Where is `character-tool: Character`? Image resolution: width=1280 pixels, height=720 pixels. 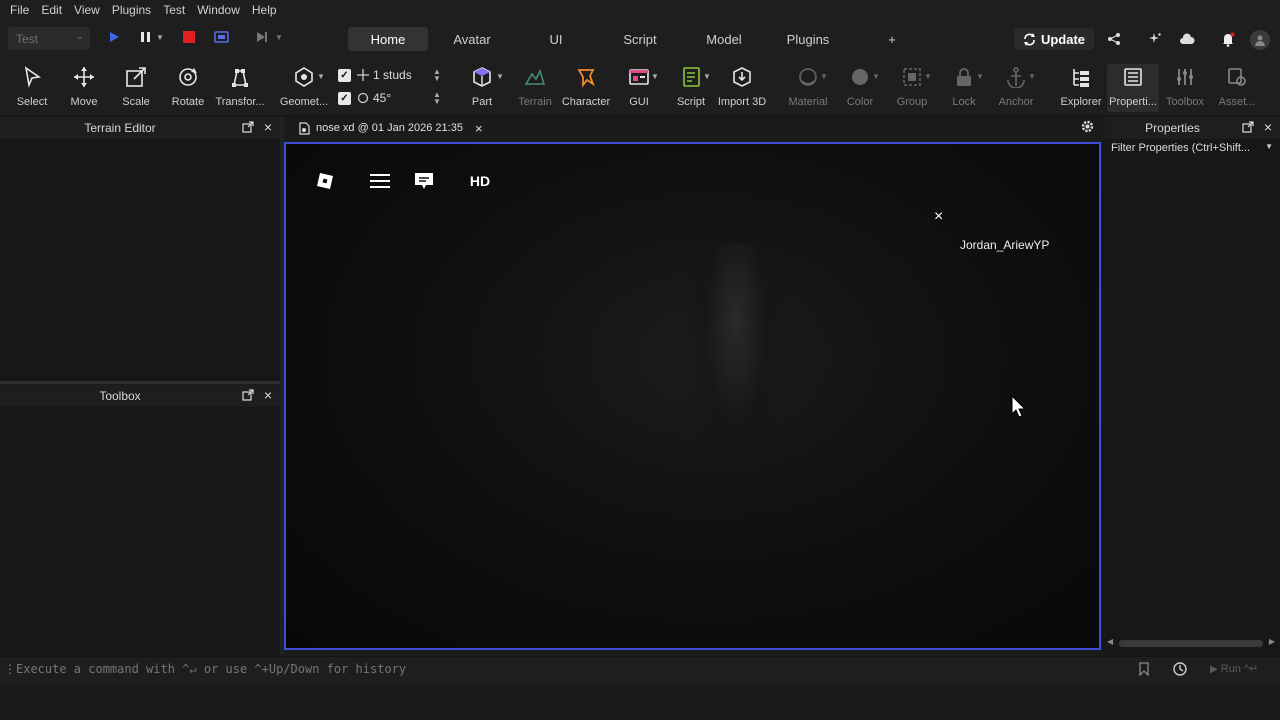 character-tool: Character is located at coordinates (586, 88).